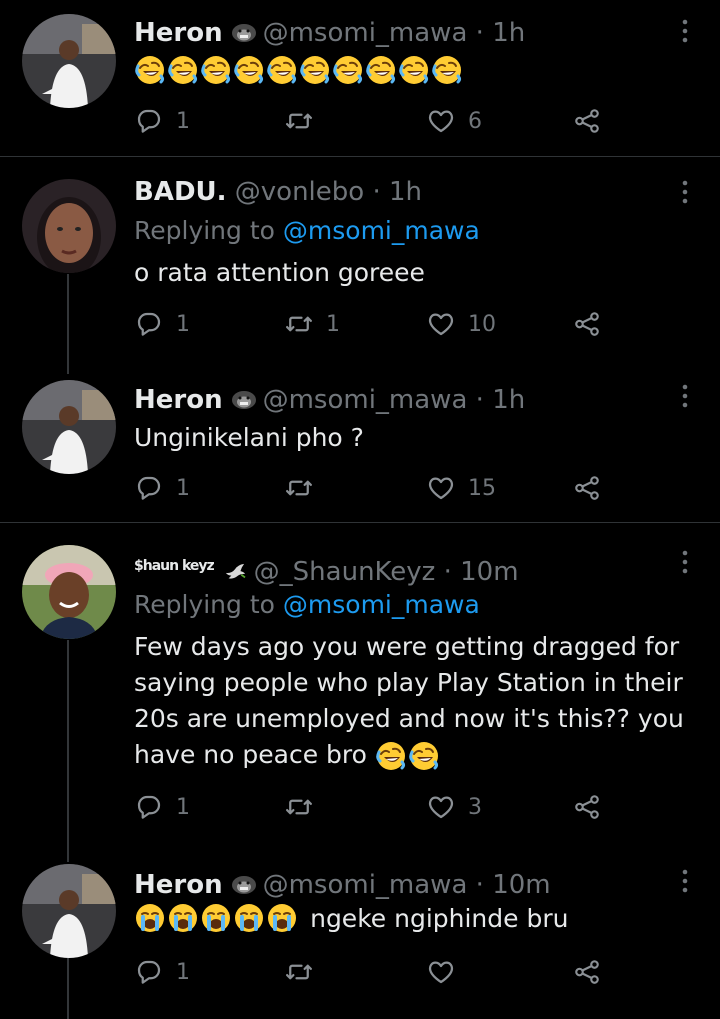 This screenshot has width=720, height=1019. What do you see at coordinates (482, 324) in the screenshot?
I see `like-count: 10` at bounding box center [482, 324].